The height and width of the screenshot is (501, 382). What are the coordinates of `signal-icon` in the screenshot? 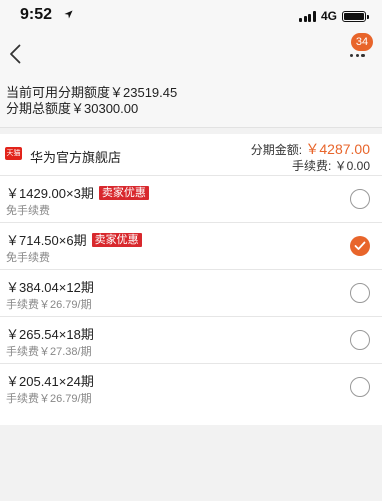 It's located at (307, 16).